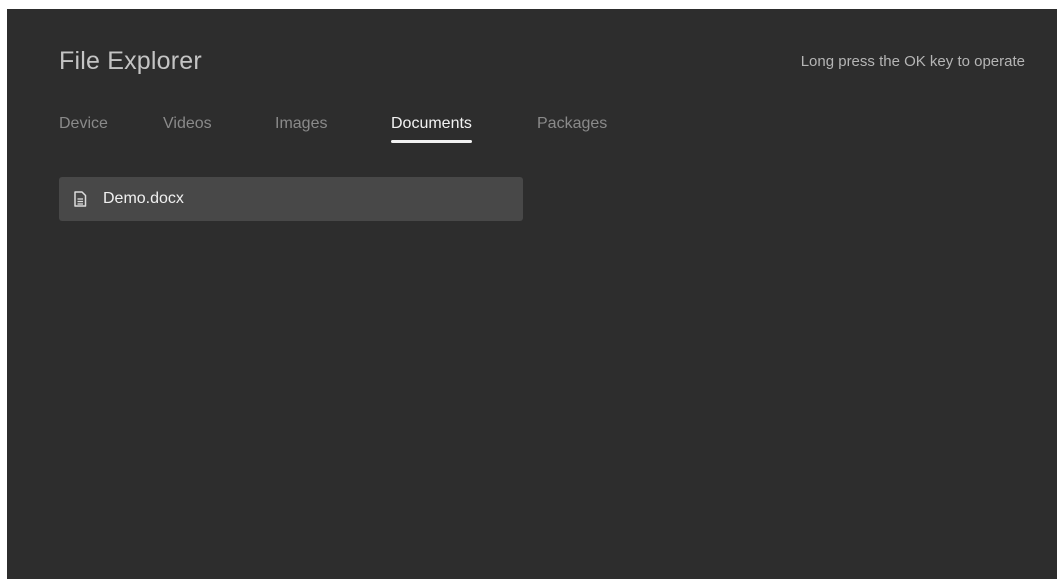 The height and width of the screenshot is (579, 1057). What do you see at coordinates (912, 61) in the screenshot?
I see `operation-hint: Long press the OK key to operate` at bounding box center [912, 61].